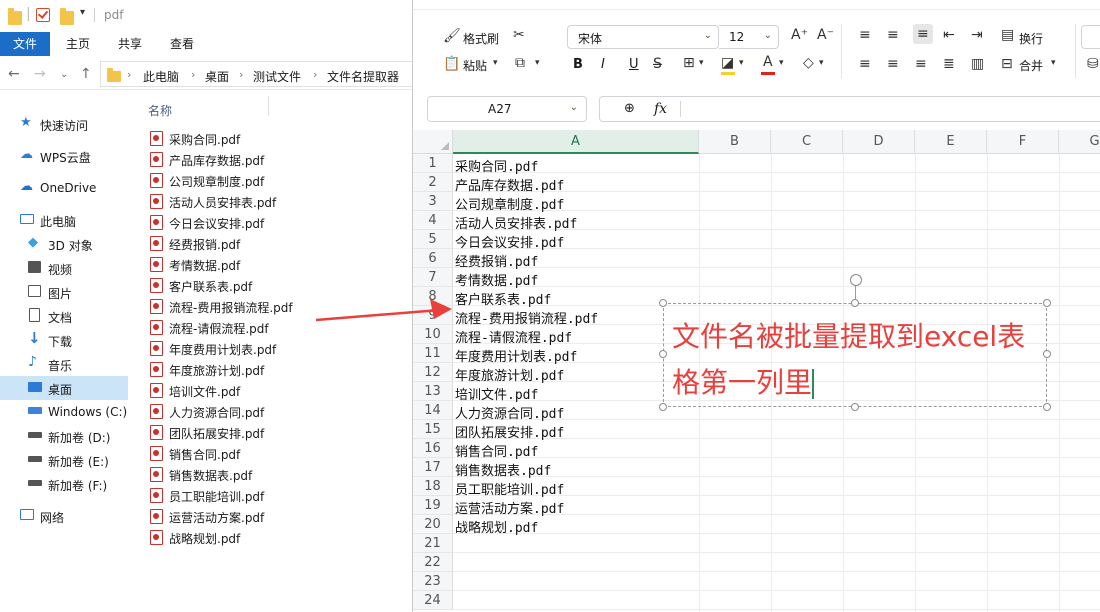 This screenshot has width=1100, height=612. Describe the element at coordinates (279, 180) in the screenshot. I see `file-list-item: 公司规章制度.pdf` at that location.